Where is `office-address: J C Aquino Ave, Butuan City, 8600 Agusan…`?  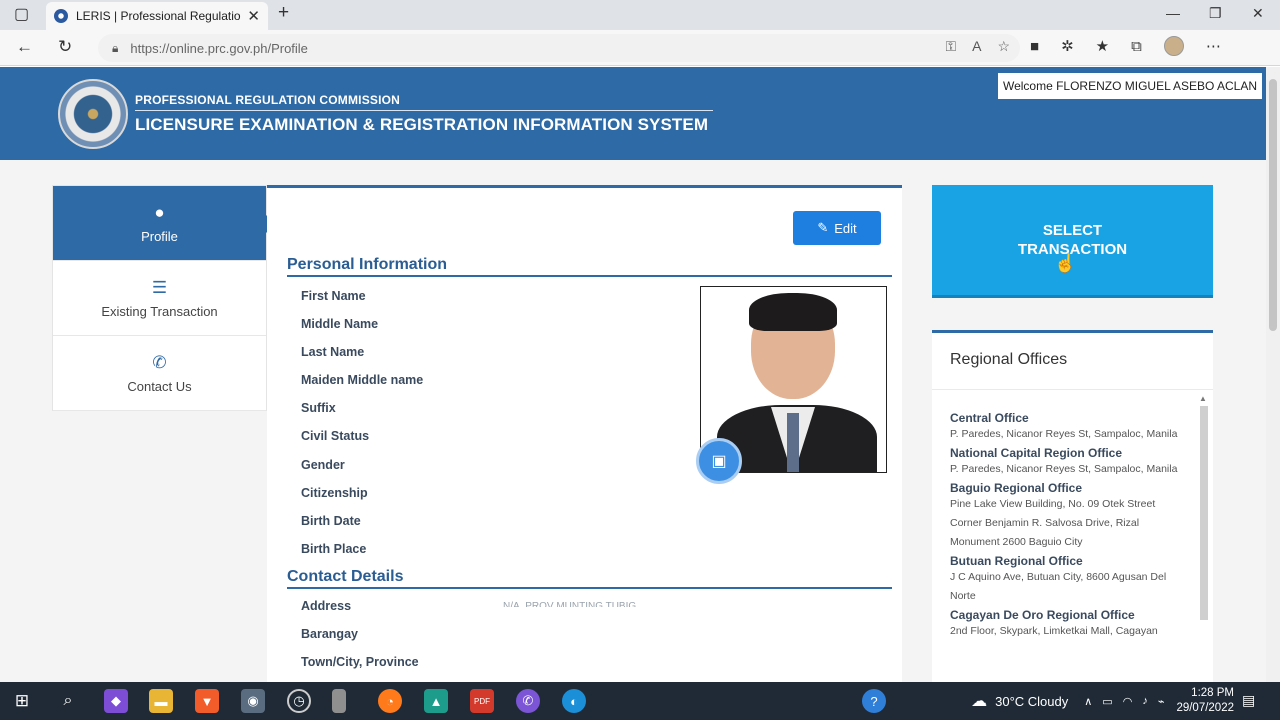 office-address: J C Aquino Ave, Butuan City, 8600 Agusan… is located at coordinates (1058, 586).